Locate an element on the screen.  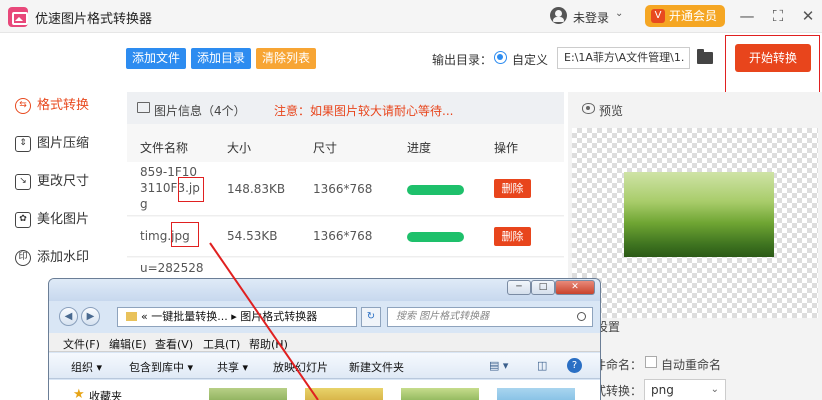
sidebar-item-format-convert: ⇆ 格式转换 is located at coordinates (52, 108).